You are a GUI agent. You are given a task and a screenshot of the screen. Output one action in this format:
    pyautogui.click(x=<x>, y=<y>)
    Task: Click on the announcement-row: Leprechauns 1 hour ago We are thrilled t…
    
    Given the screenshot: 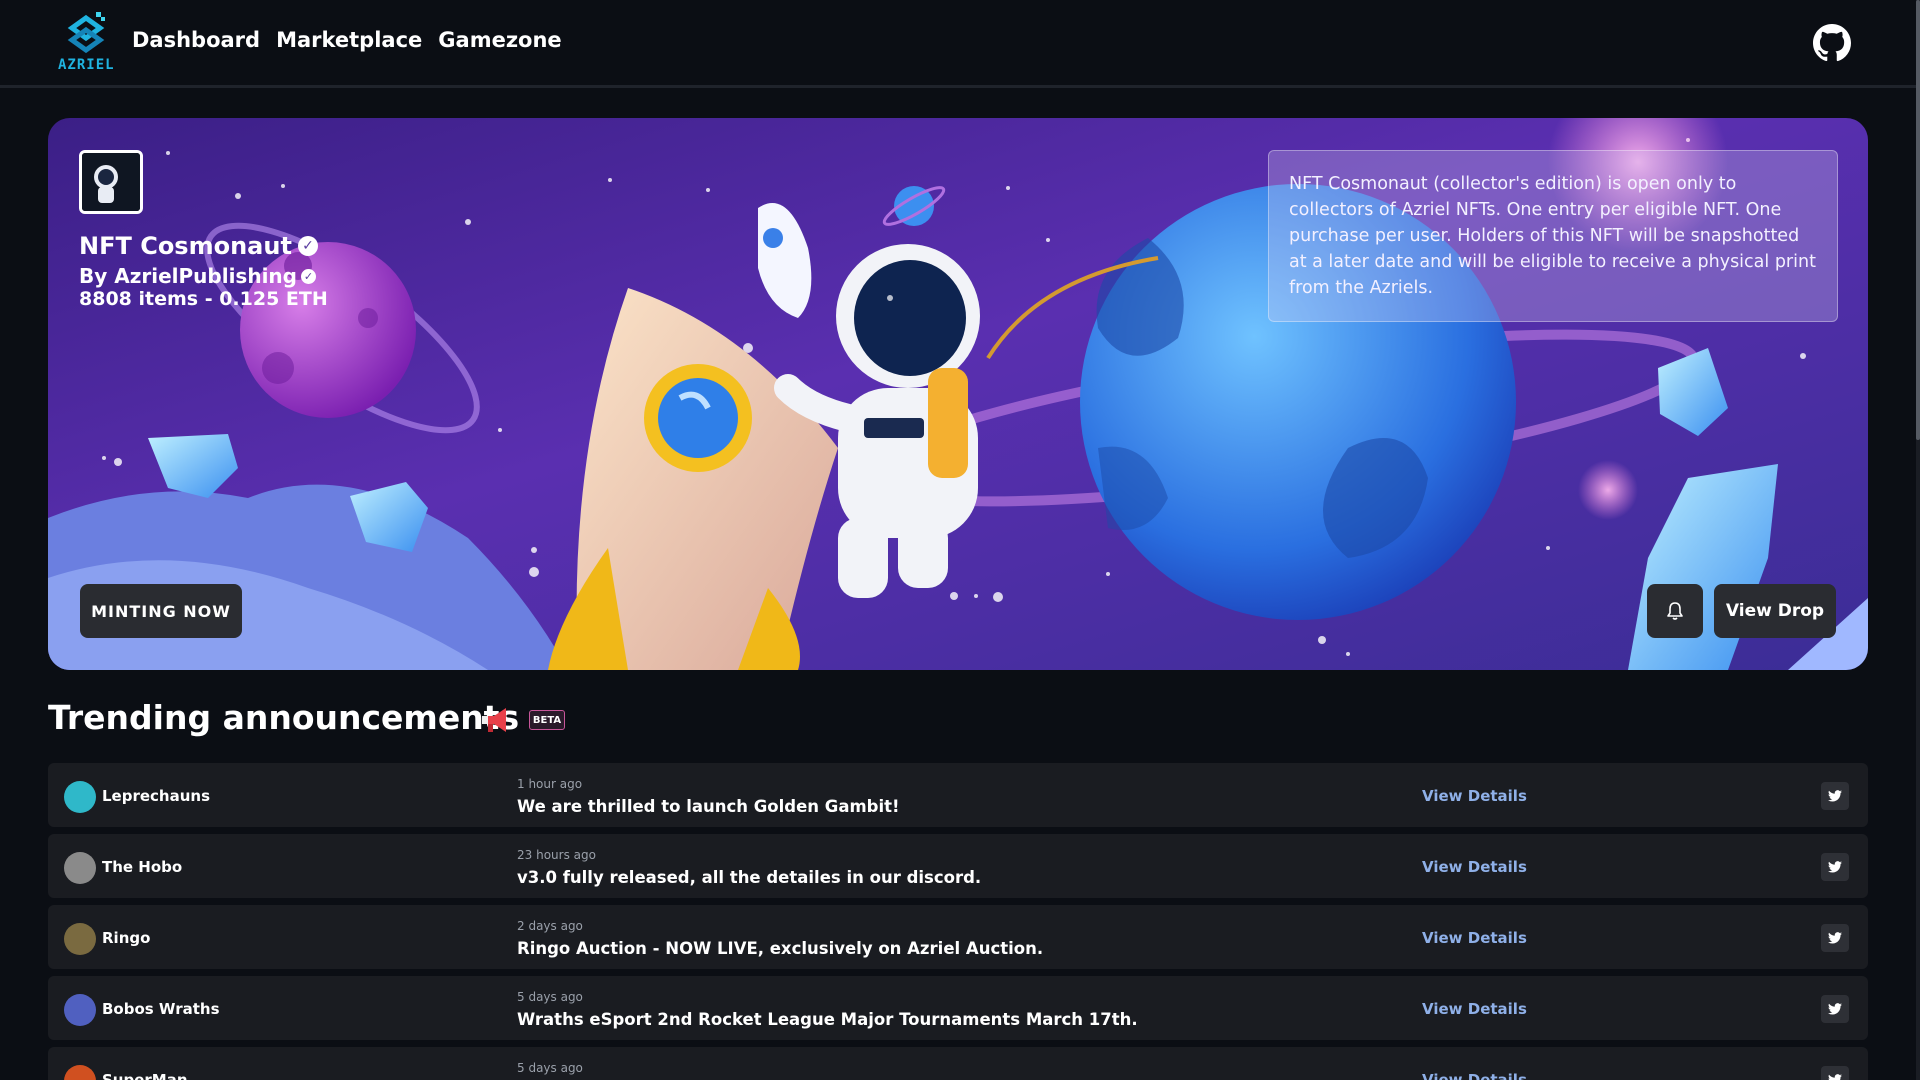 What is the action you would take?
    pyautogui.click(x=958, y=795)
    